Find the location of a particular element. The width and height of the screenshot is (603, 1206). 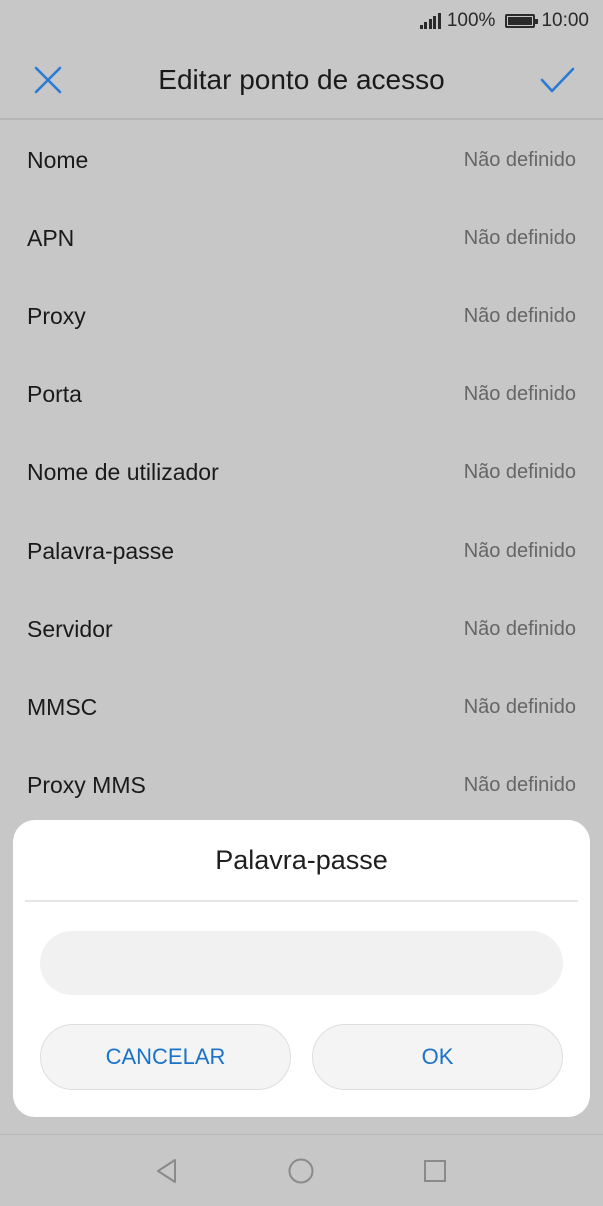

app-bar: Editar ponto de acesso is located at coordinates (301, 81).